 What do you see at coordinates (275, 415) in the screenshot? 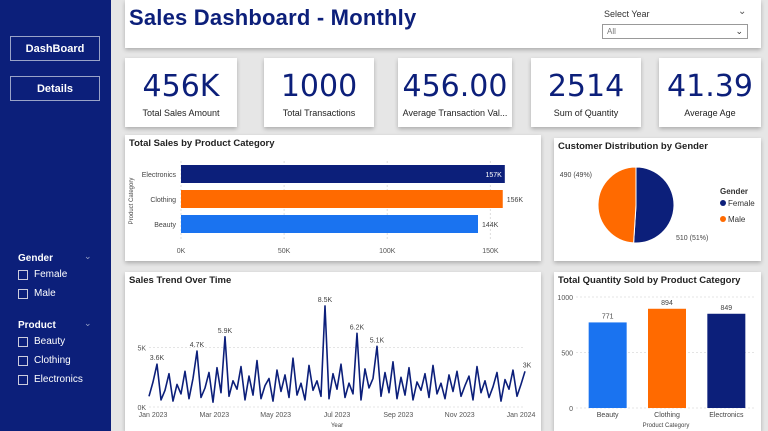
I see `x-tick-label: May 2023` at bounding box center [275, 415].